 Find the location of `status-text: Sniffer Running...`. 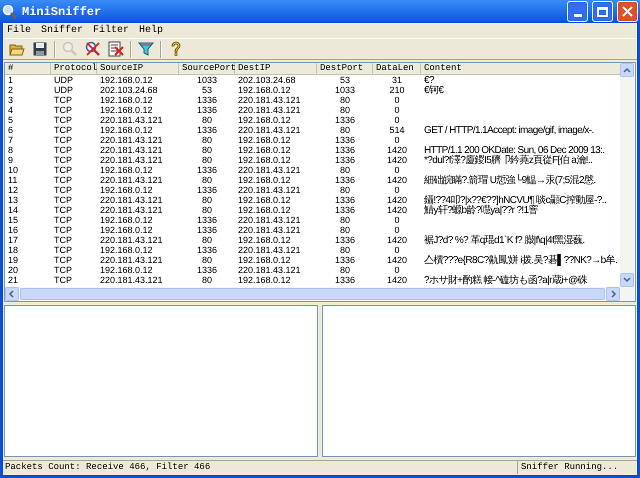

status-text: Sniffer Running... is located at coordinates (577, 467).